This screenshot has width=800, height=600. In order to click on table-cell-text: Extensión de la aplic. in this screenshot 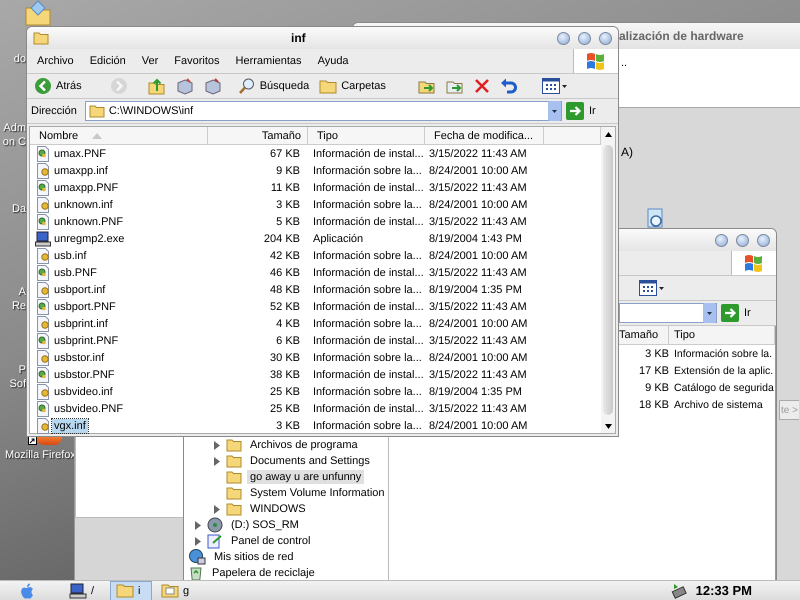, I will do `click(723, 370)`.